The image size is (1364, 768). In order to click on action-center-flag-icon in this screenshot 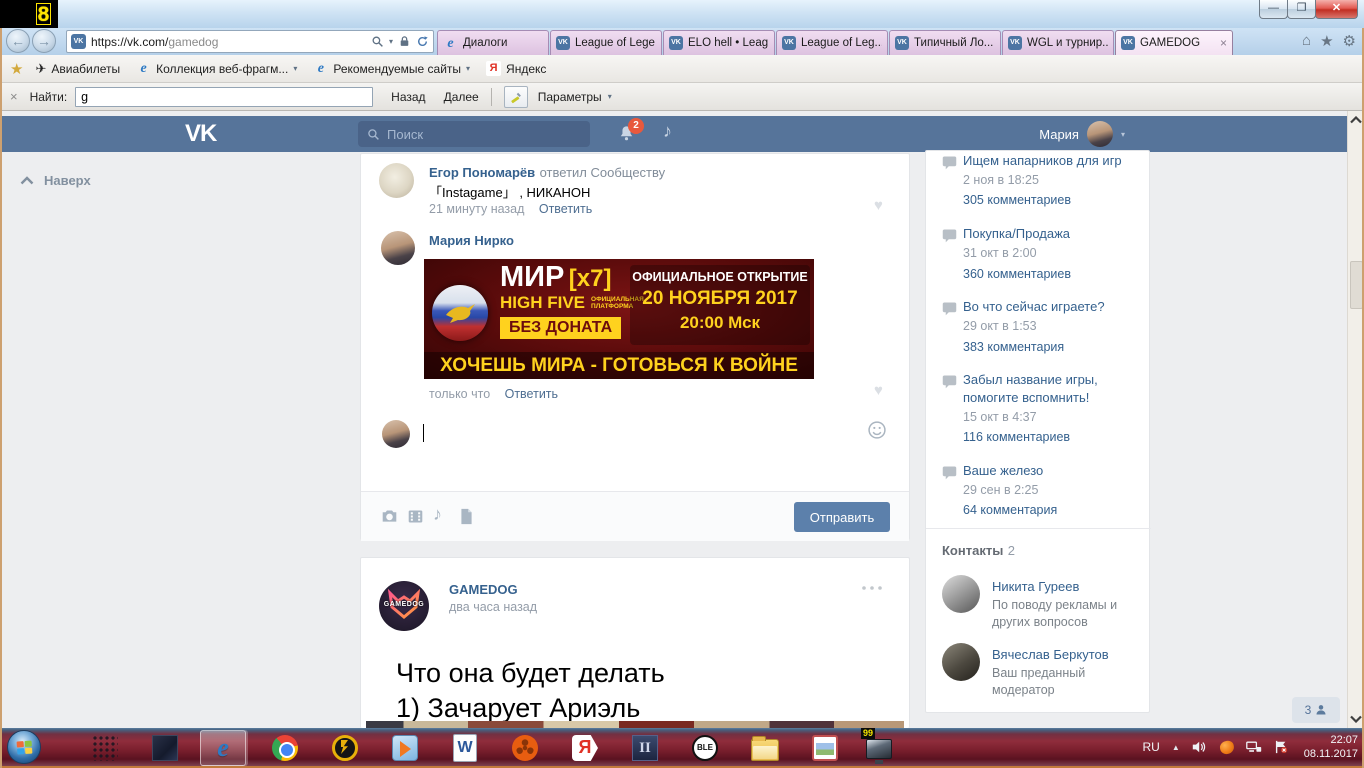, I will do `click(1281, 747)`.